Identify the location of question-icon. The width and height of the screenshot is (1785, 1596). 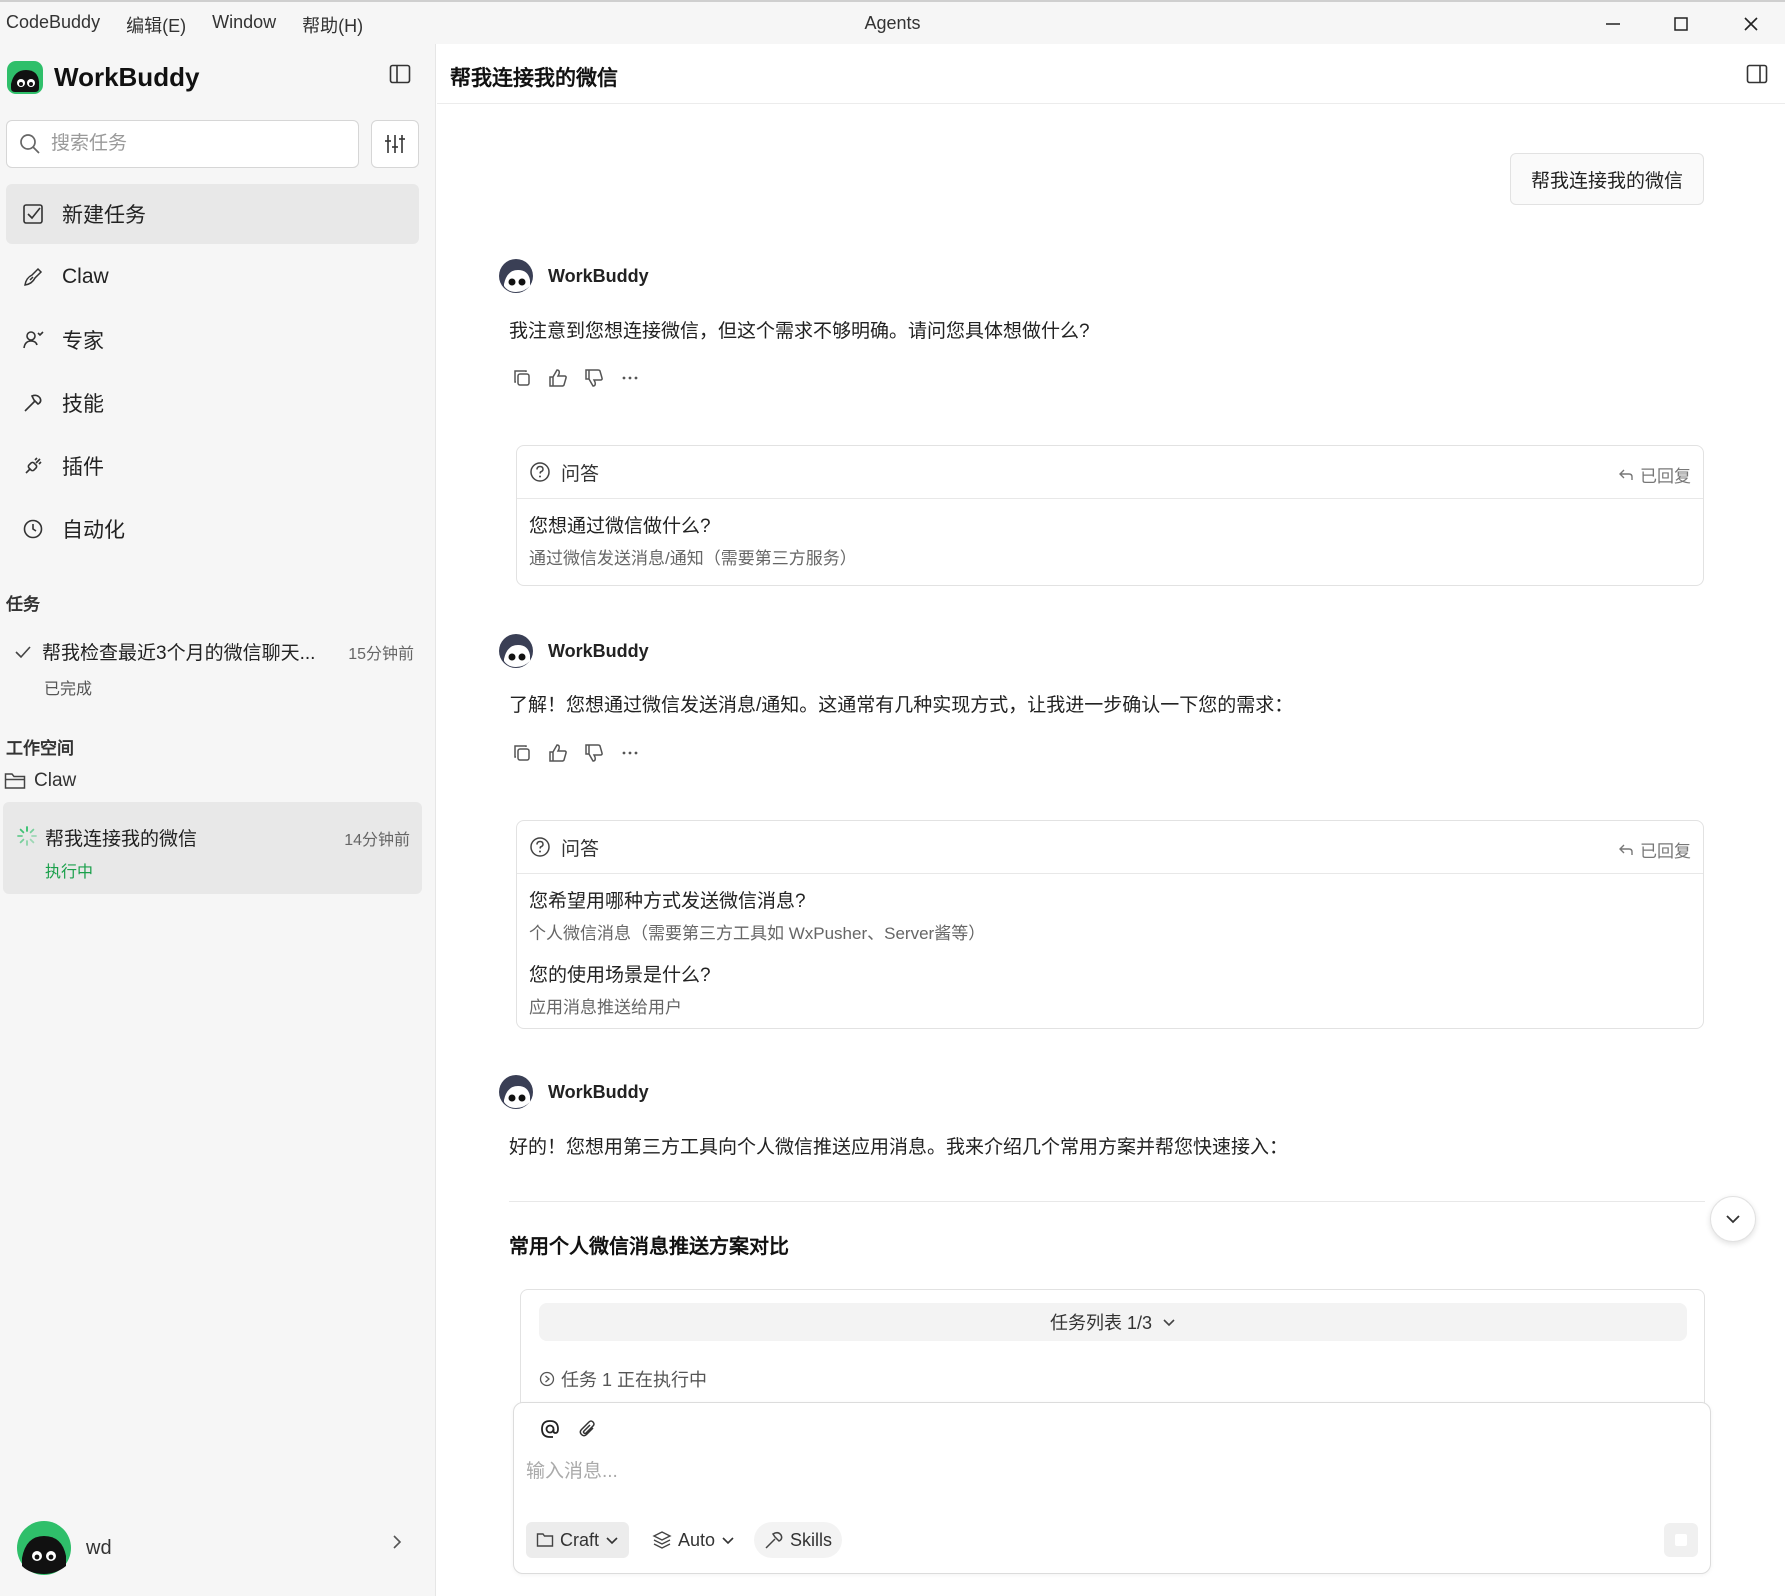
(540, 847).